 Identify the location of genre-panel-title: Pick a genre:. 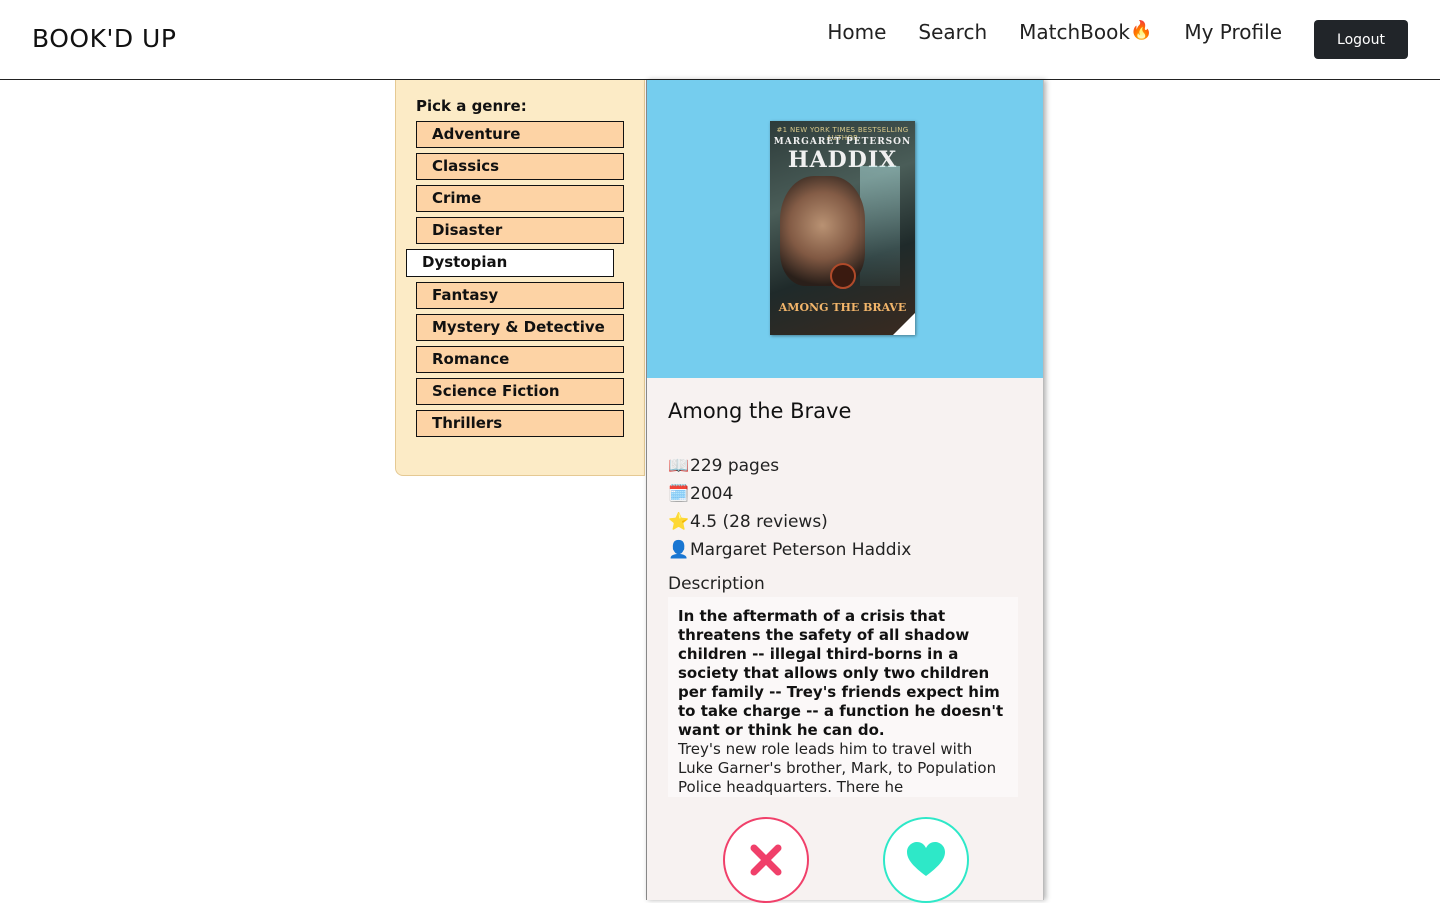
(471, 106).